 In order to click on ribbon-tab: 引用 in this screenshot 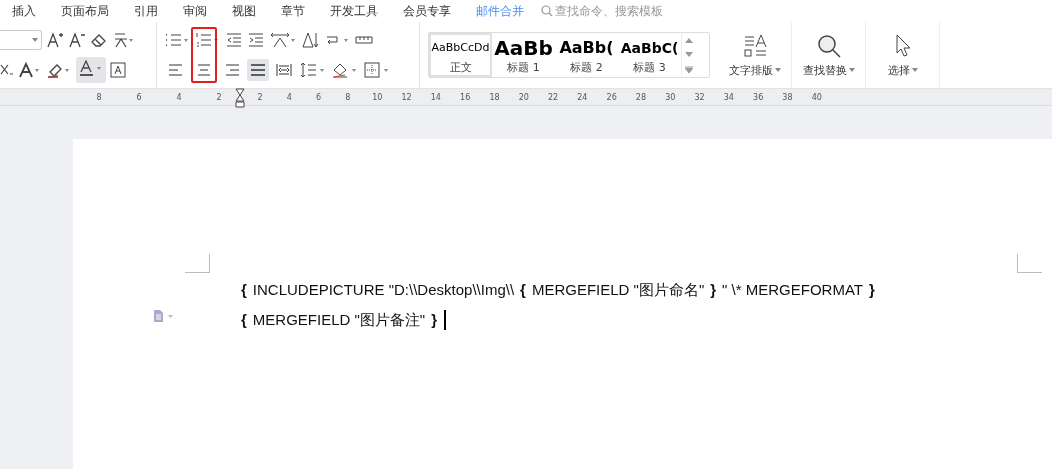, I will do `click(146, 11)`.